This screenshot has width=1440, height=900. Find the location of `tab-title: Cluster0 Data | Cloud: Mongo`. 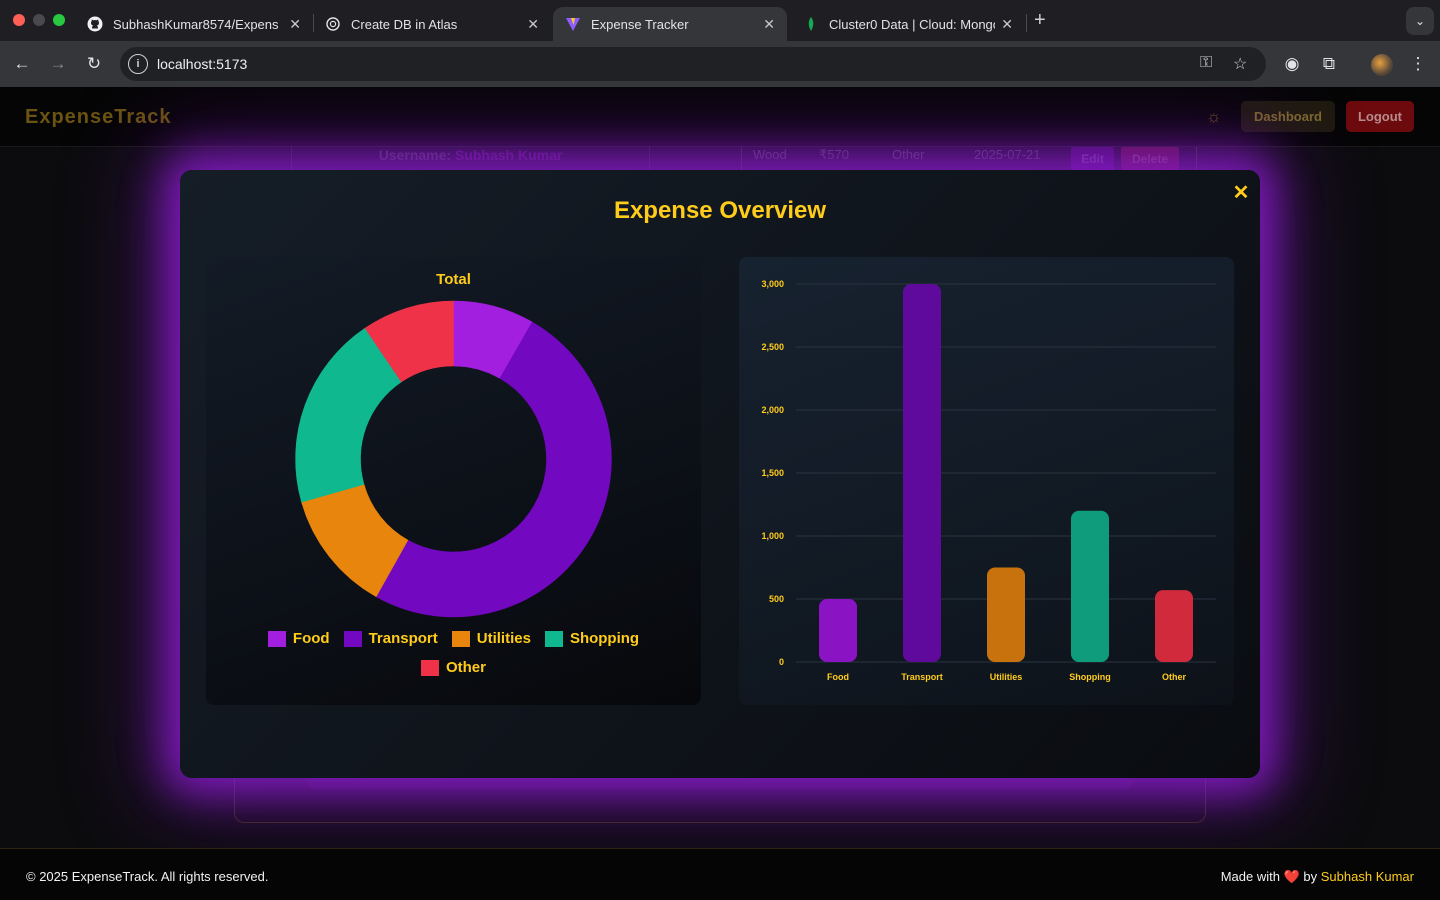

tab-title: Cluster0 Data | Cloud: Mongo is located at coordinates (912, 24).